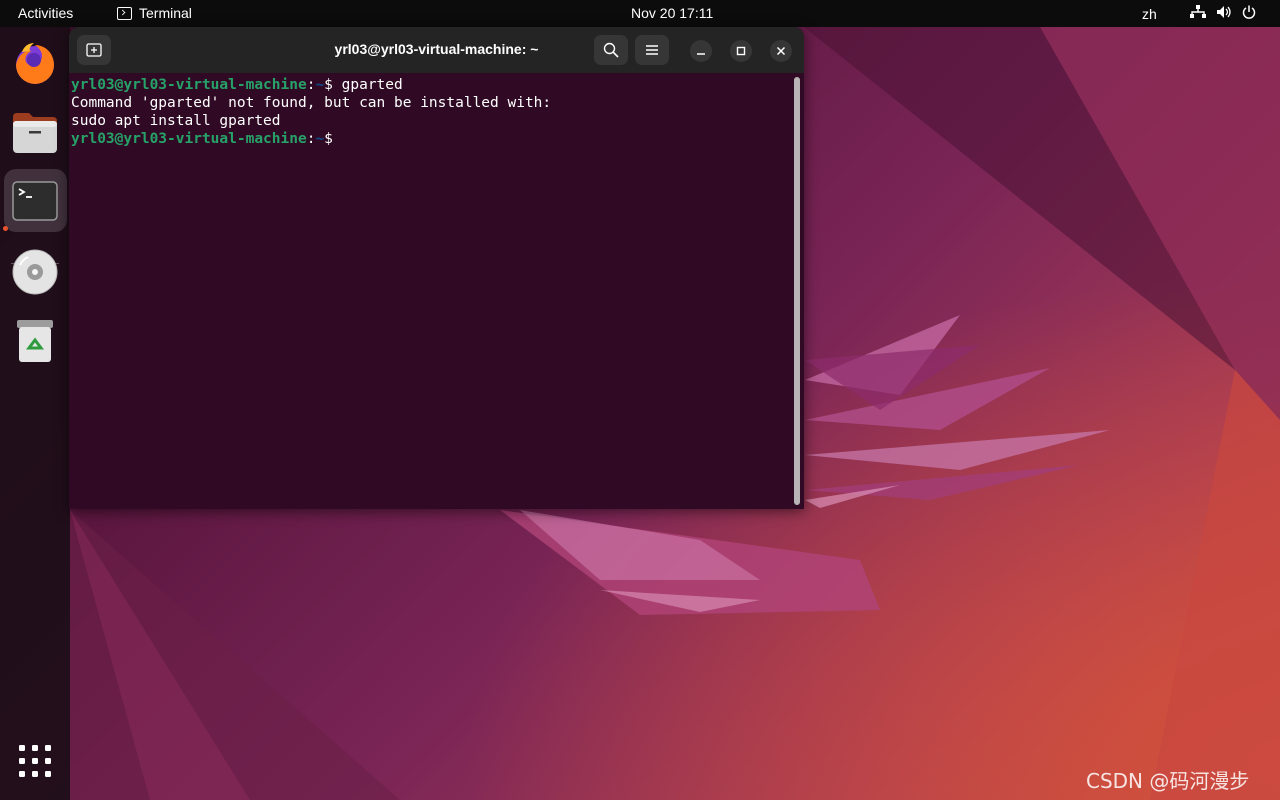  I want to click on search-icon, so click(611, 50).